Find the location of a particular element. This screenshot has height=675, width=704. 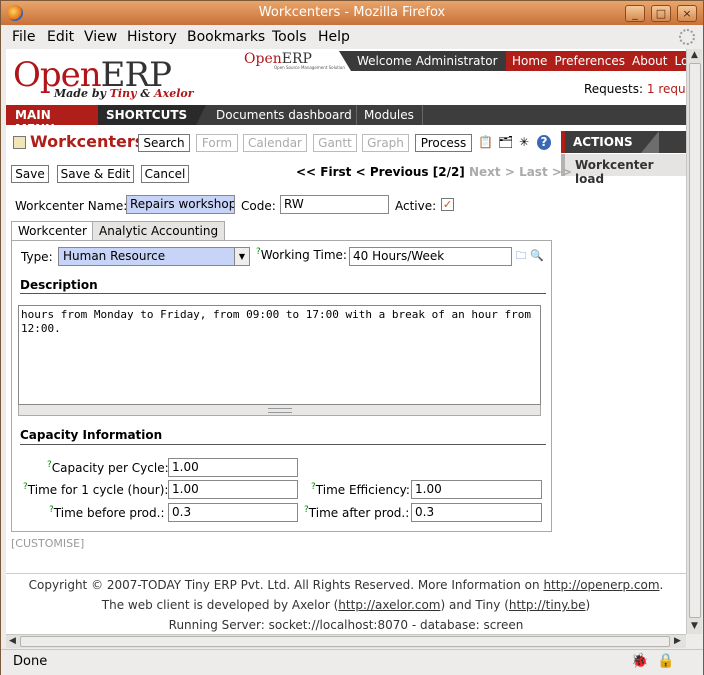

time-before-prod-label: ?Time before prod.: is located at coordinates (107, 512).